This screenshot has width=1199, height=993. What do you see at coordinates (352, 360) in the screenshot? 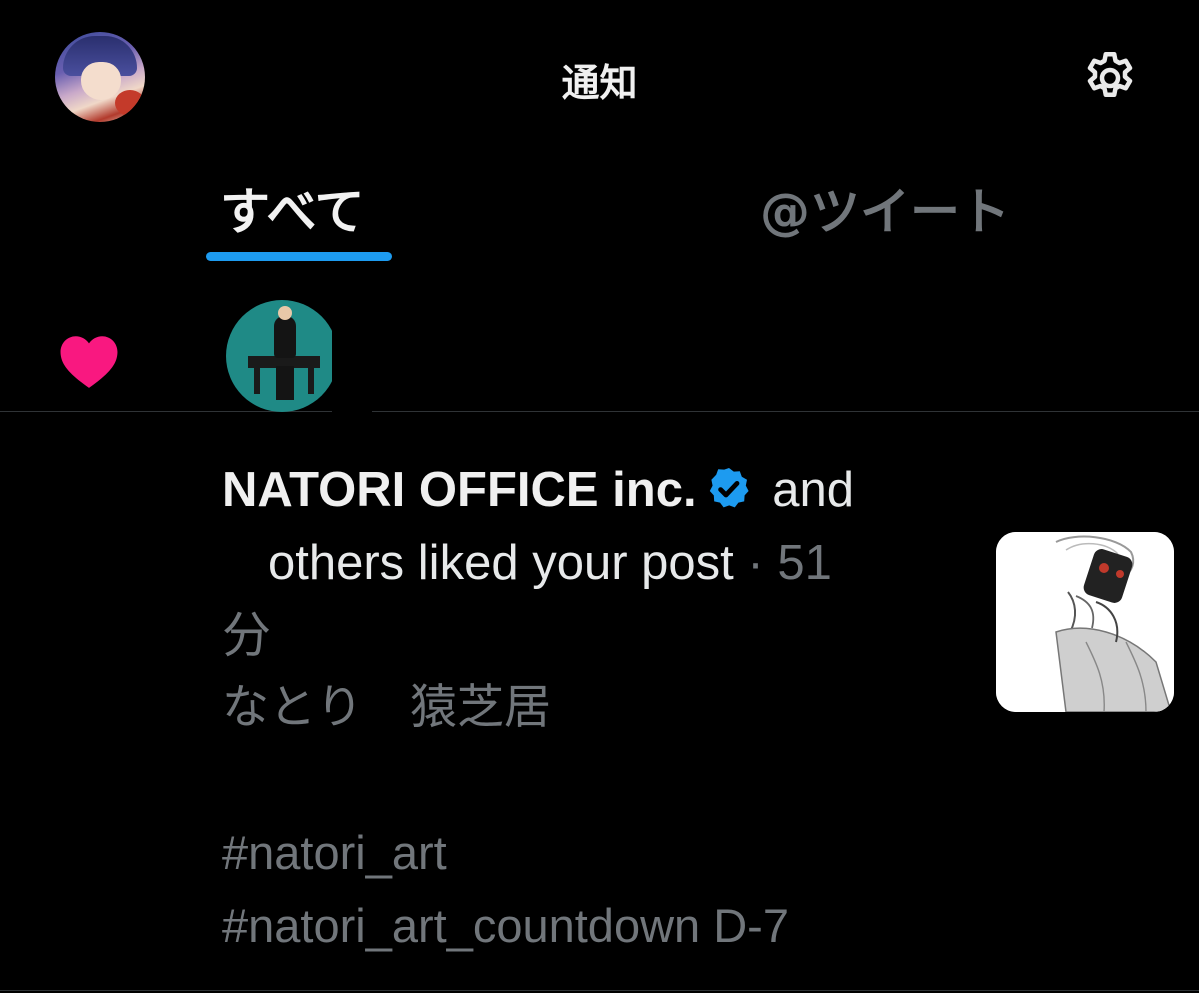
I see `redaction-cover` at bounding box center [352, 360].